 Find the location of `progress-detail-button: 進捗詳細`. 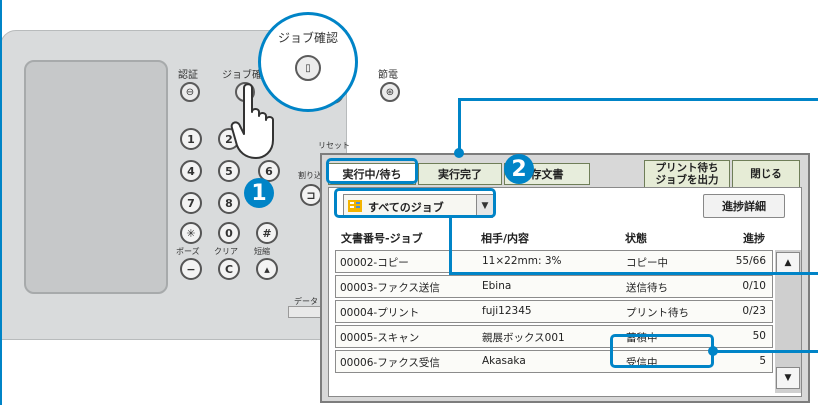

progress-detail-button: 進捗詳細 is located at coordinates (744, 206).